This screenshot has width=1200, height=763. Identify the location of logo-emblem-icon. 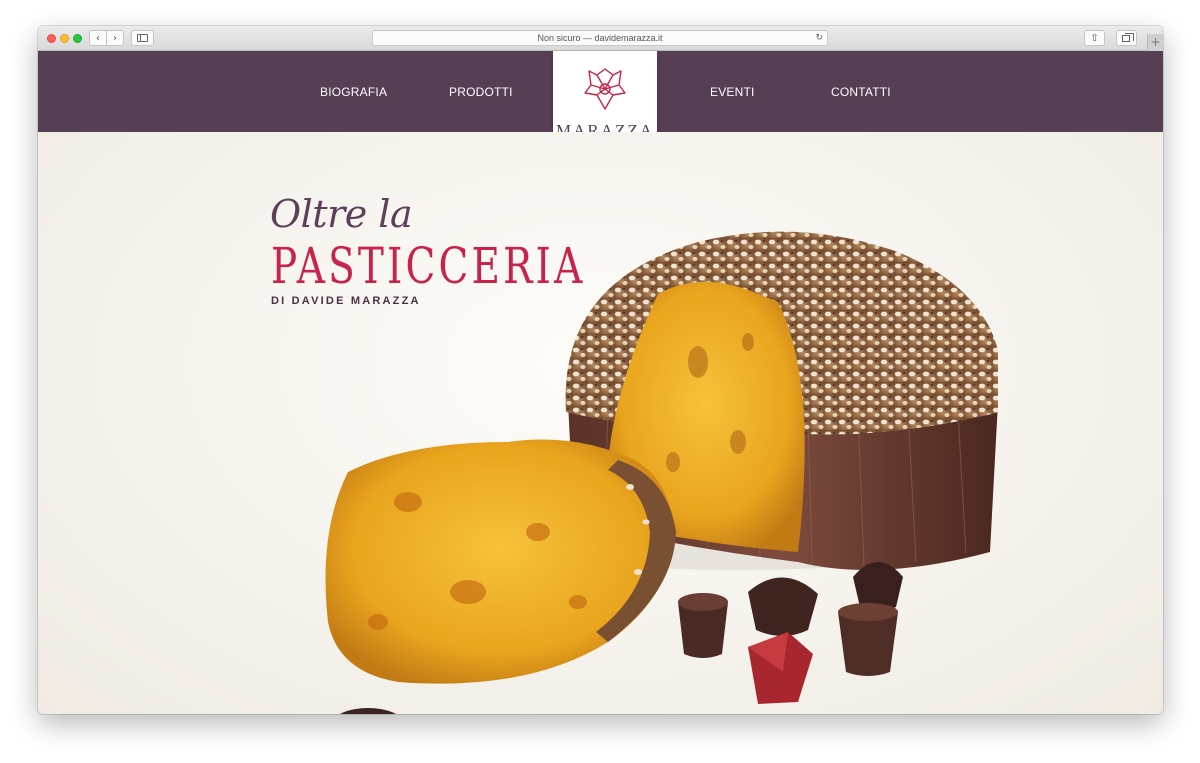
(605, 89).